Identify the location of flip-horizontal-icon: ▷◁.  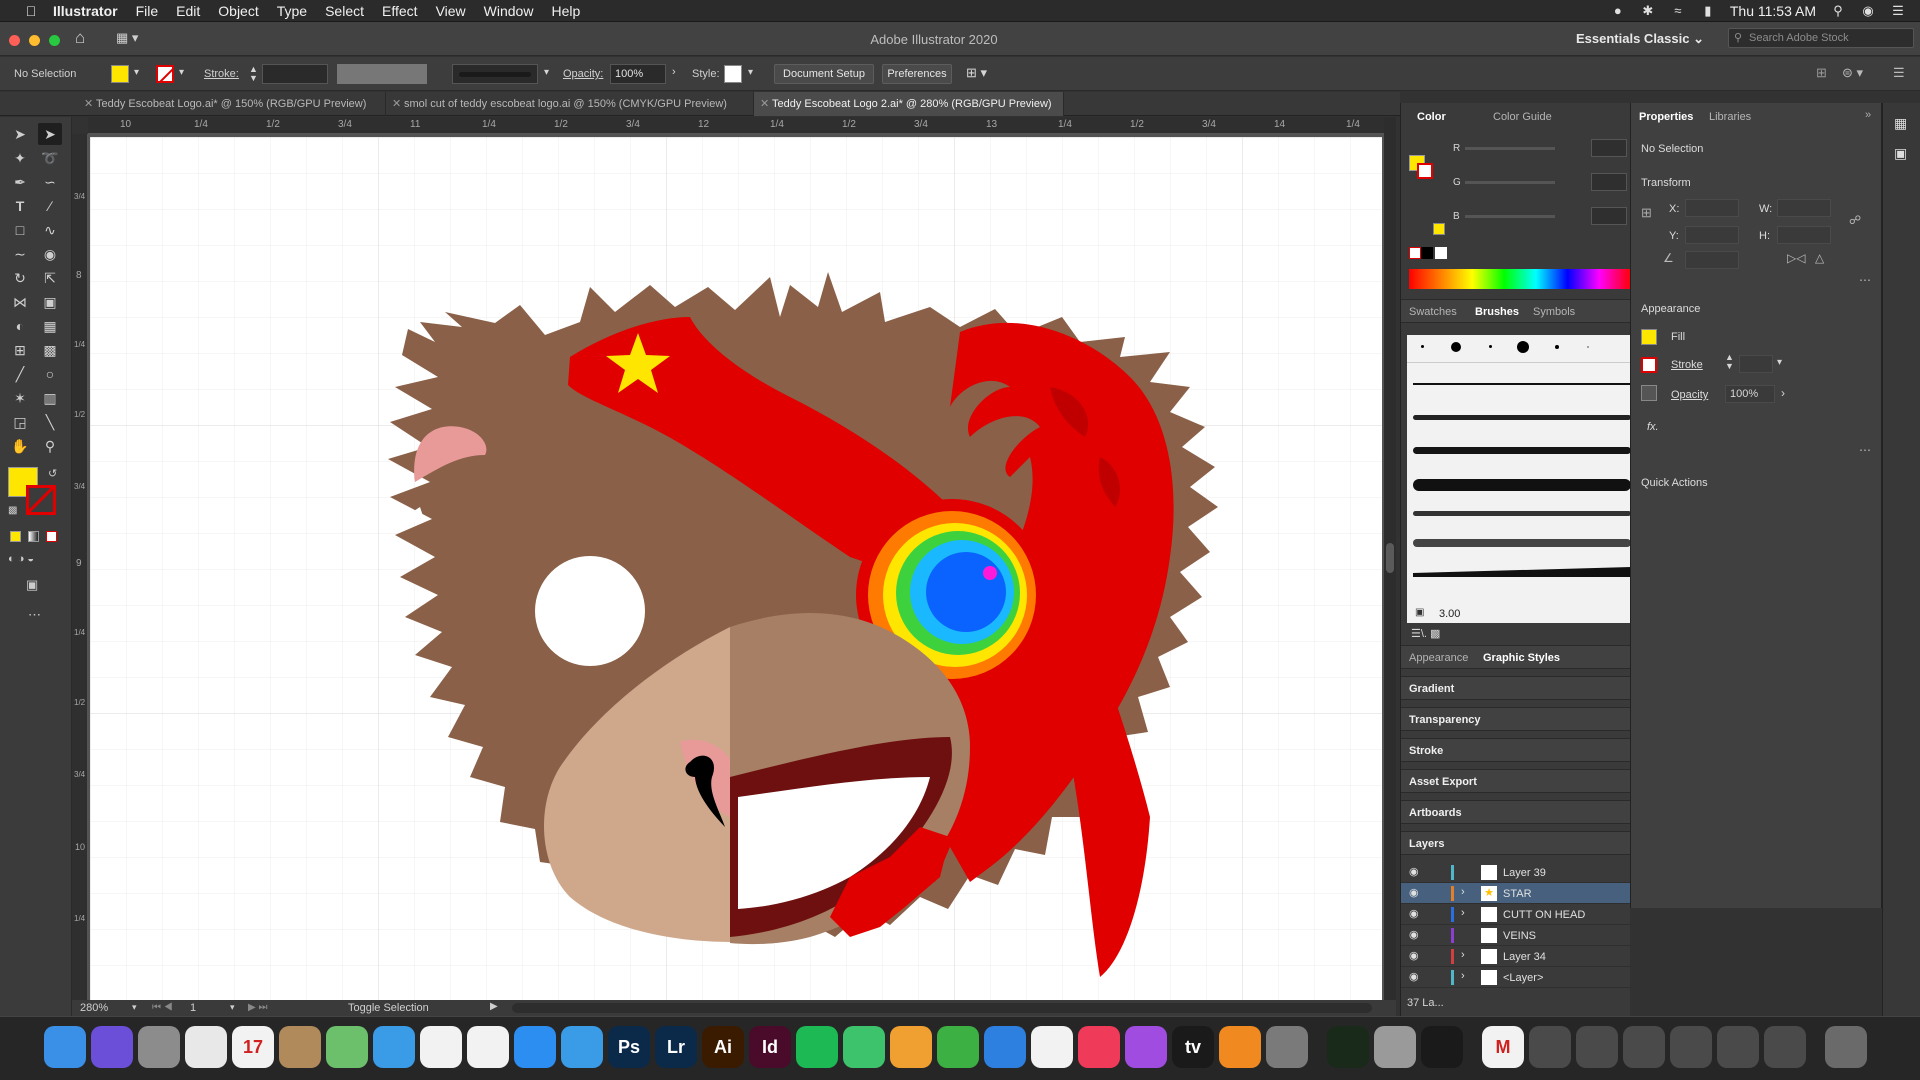
(1796, 258).